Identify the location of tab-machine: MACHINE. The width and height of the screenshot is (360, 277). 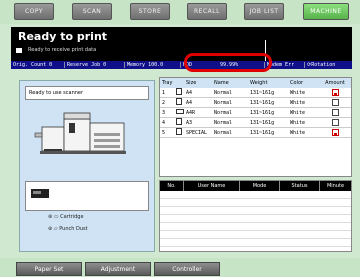
(326, 11).